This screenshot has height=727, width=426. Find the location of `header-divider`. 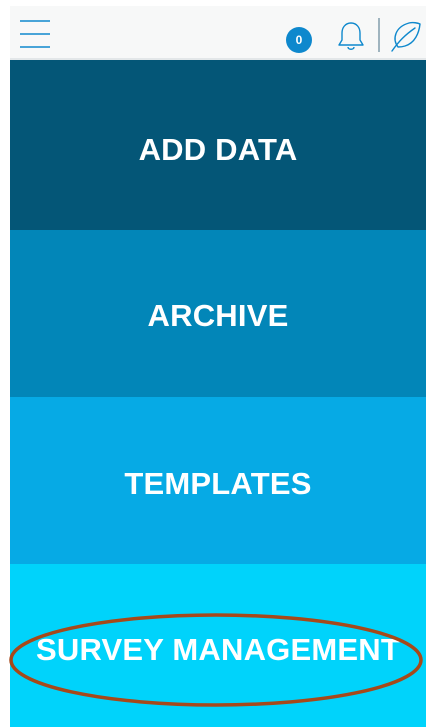

header-divider is located at coordinates (379, 35).